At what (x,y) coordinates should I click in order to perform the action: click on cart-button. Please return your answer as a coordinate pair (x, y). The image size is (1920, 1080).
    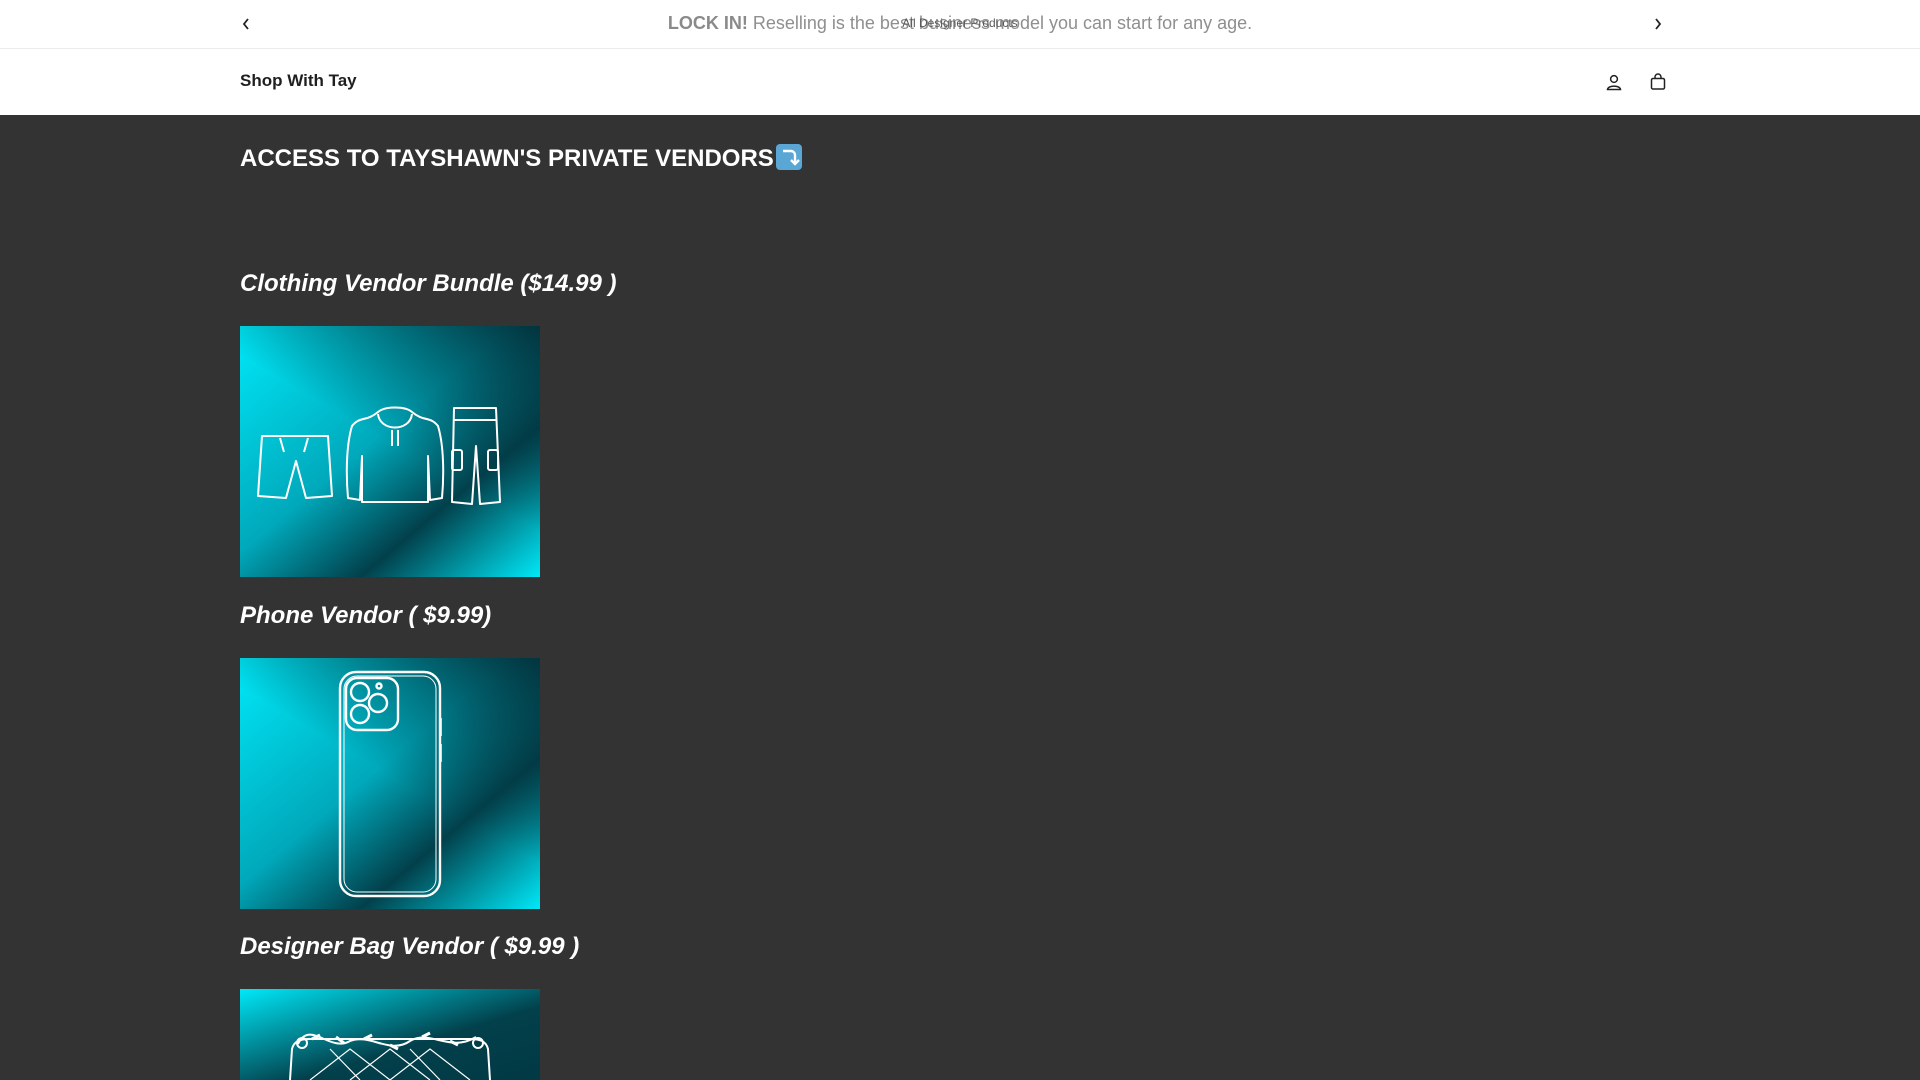
    Looking at the image, I should click on (1658, 82).